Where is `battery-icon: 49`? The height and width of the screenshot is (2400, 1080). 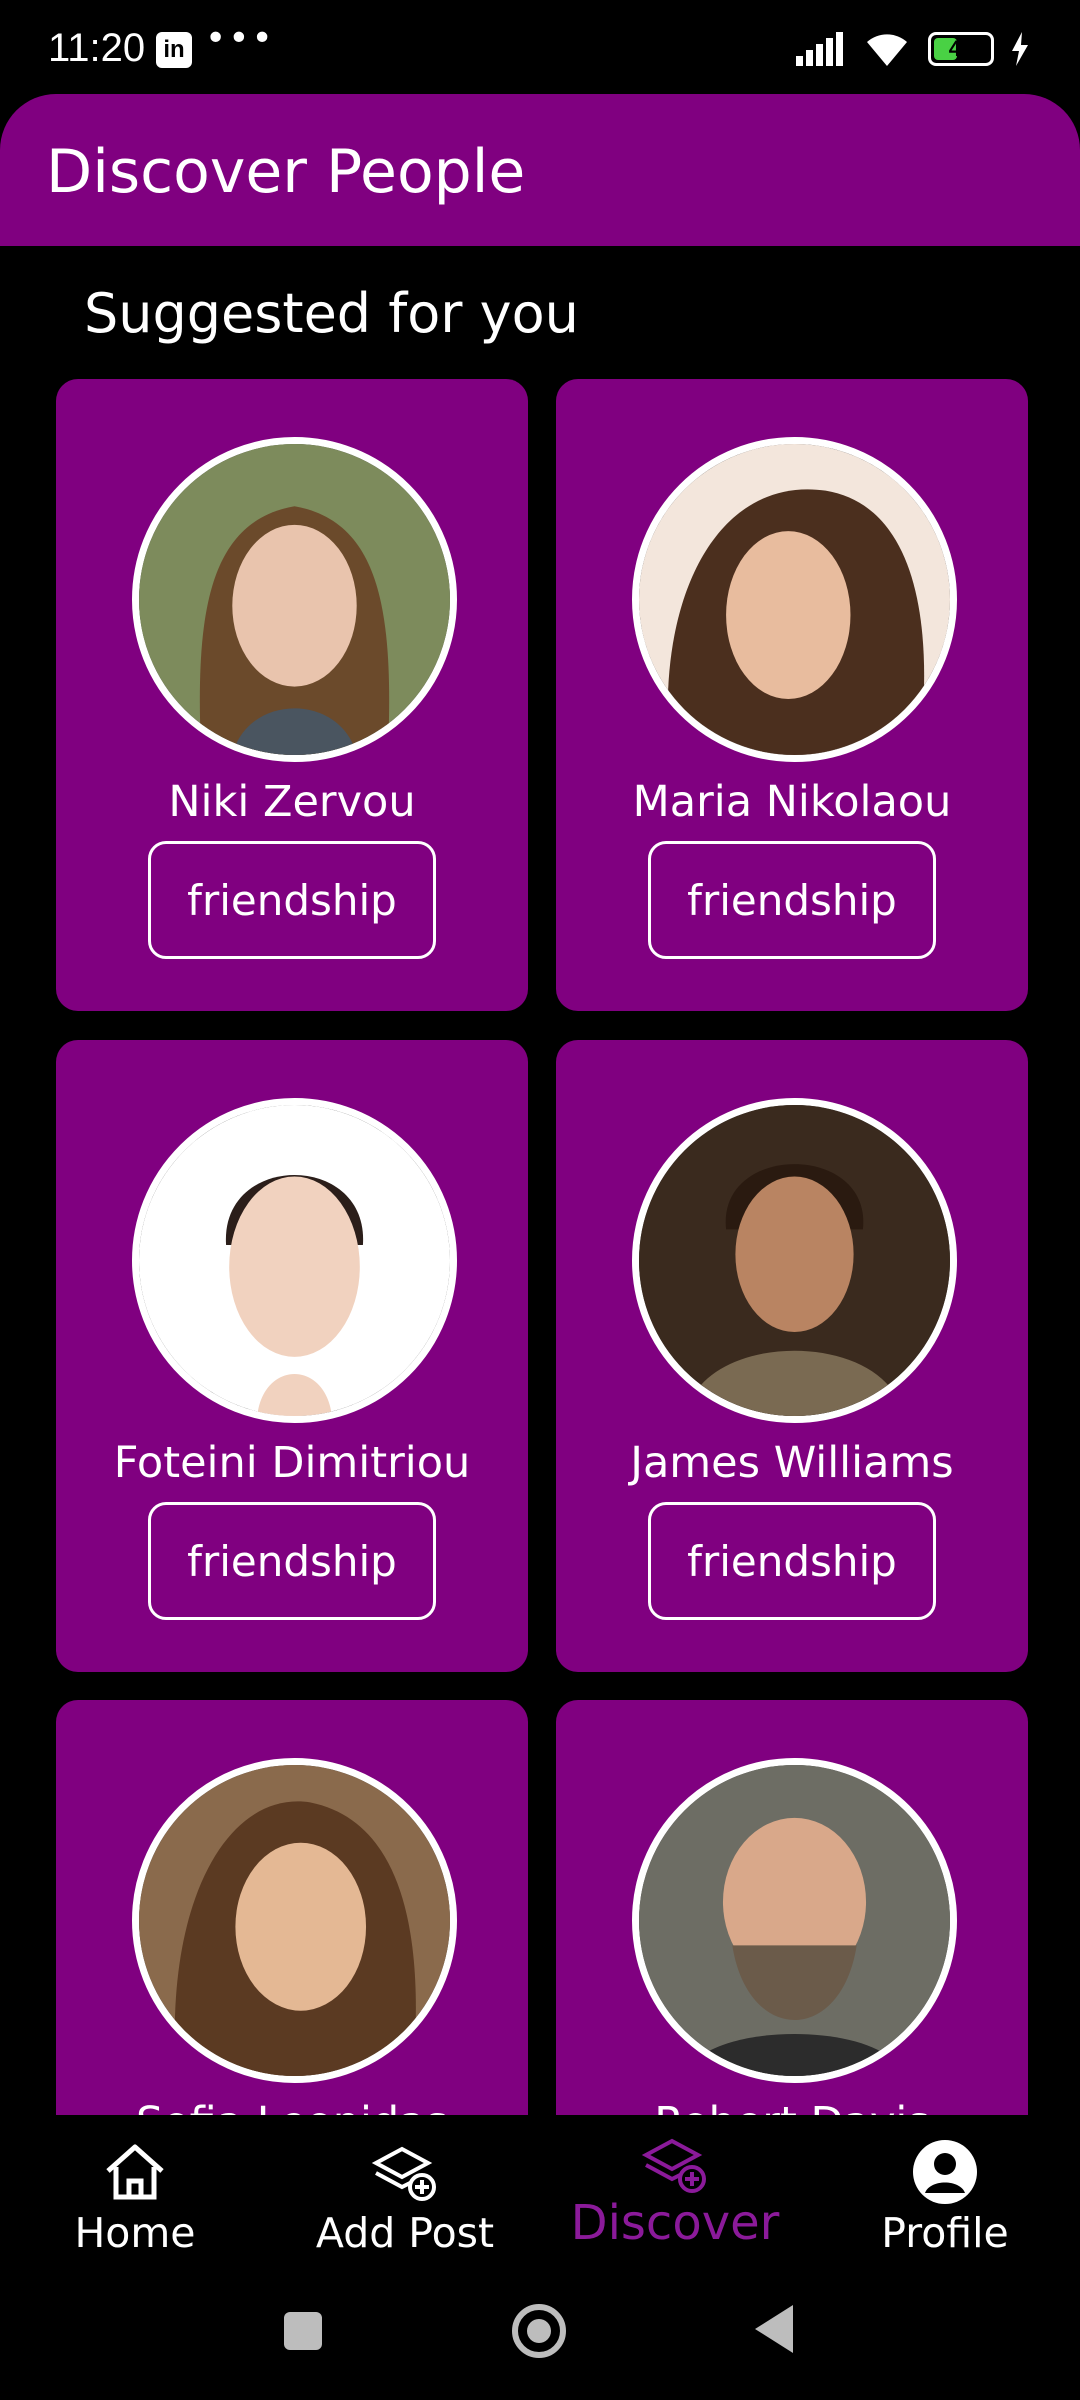
battery-icon: 49 is located at coordinates (961, 49).